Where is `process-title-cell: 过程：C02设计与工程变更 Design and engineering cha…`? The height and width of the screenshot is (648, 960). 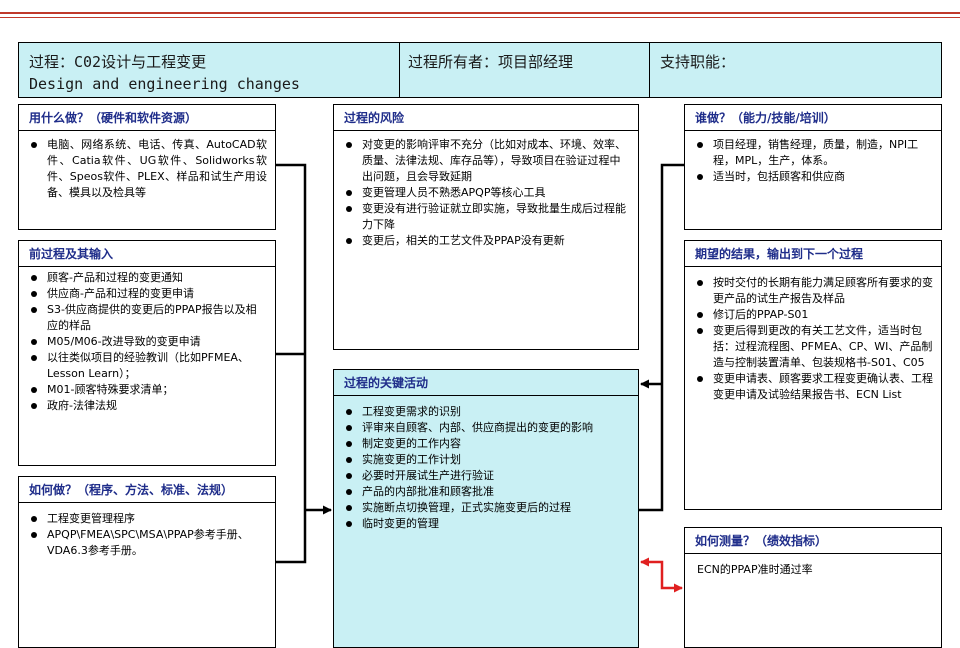 process-title-cell: 过程：C02设计与工程变更 Design and engineering cha… is located at coordinates (209, 70).